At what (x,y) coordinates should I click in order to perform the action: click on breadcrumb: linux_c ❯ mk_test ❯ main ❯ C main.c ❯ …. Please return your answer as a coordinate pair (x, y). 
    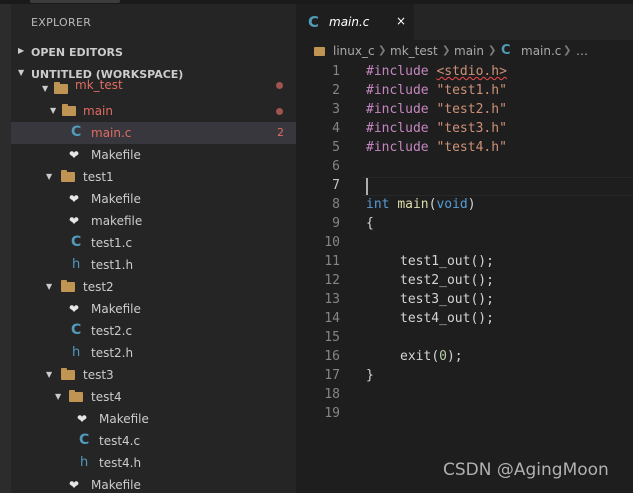
    Looking at the image, I should click on (464, 51).